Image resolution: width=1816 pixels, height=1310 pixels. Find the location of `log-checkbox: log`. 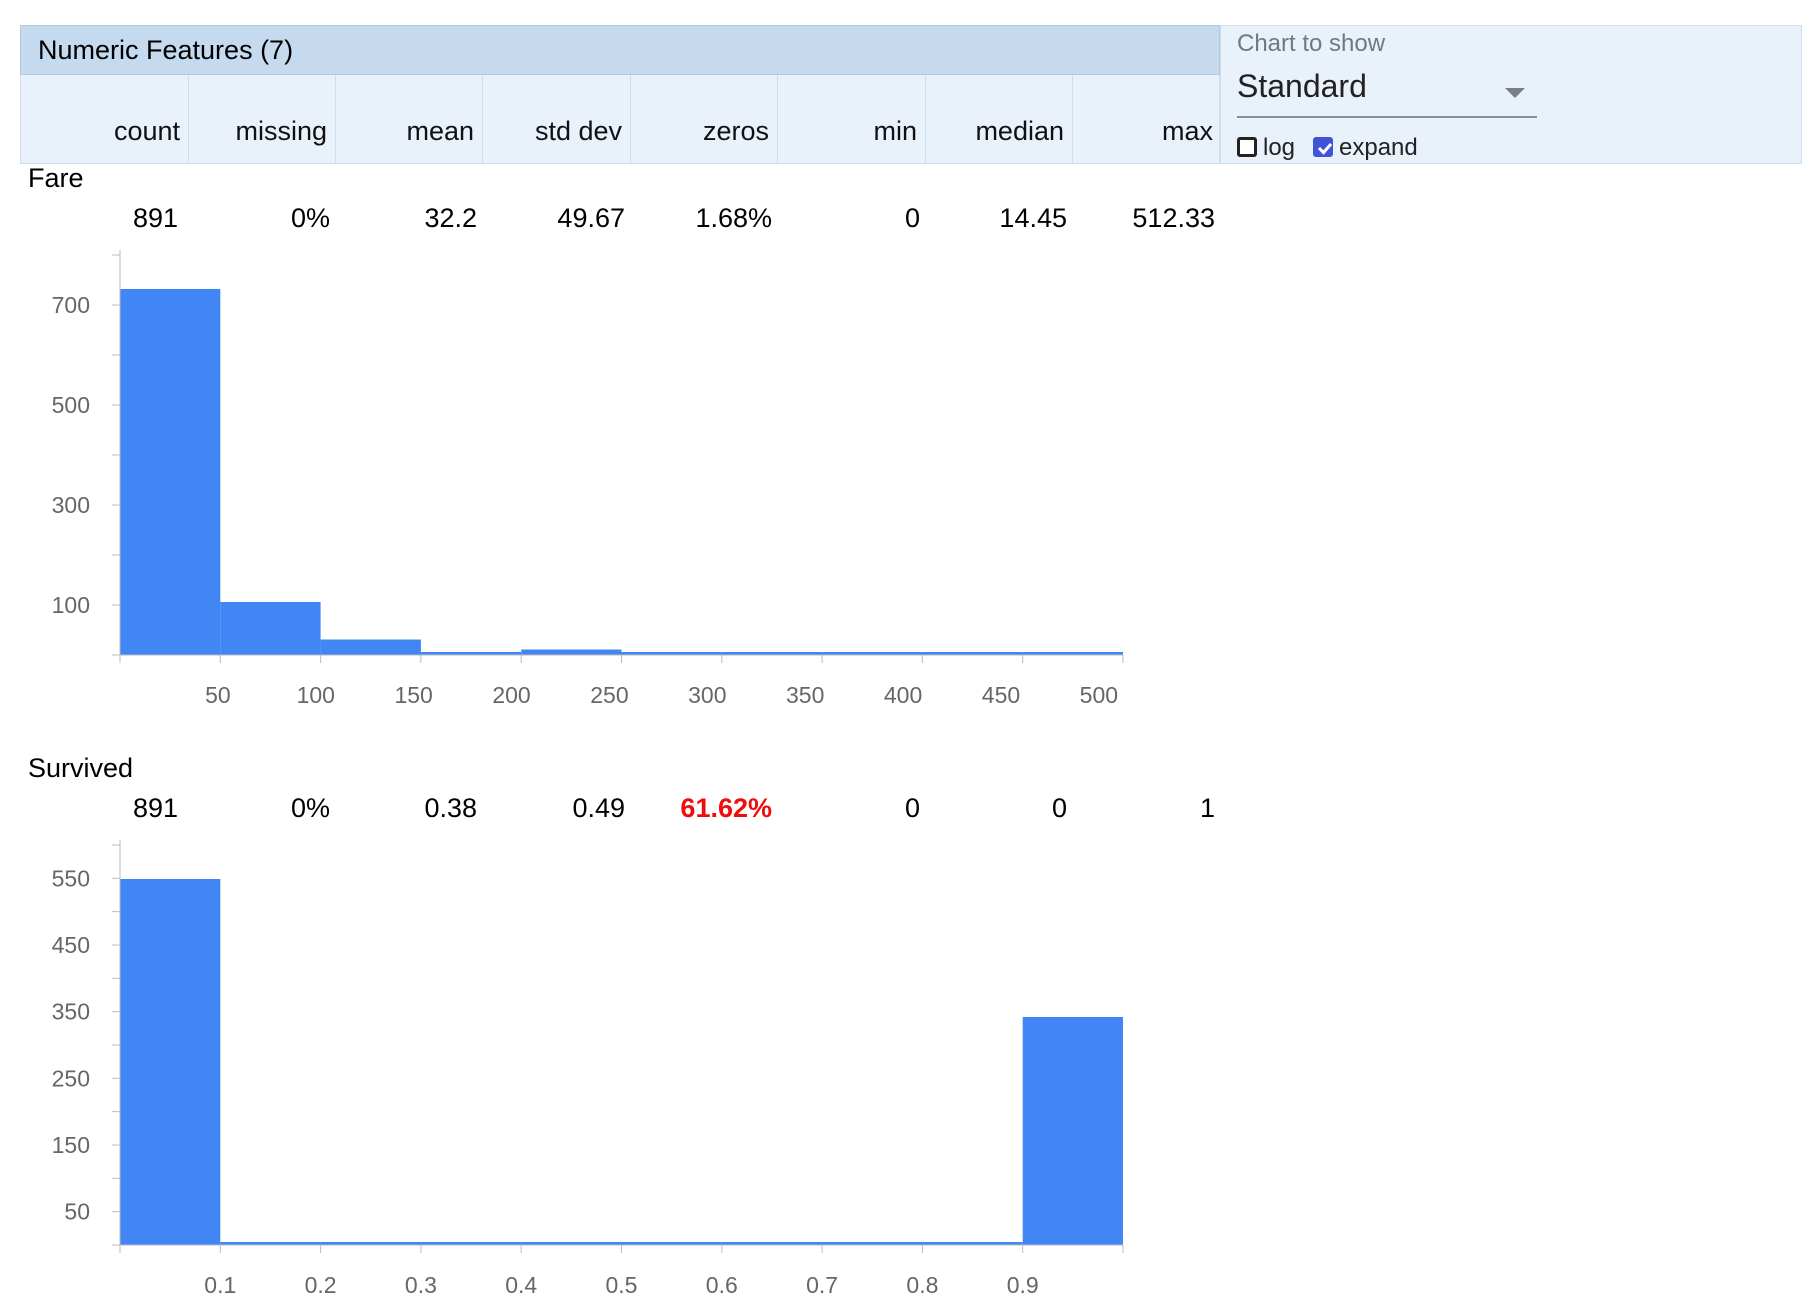

log-checkbox: log is located at coordinates (1270, 148).